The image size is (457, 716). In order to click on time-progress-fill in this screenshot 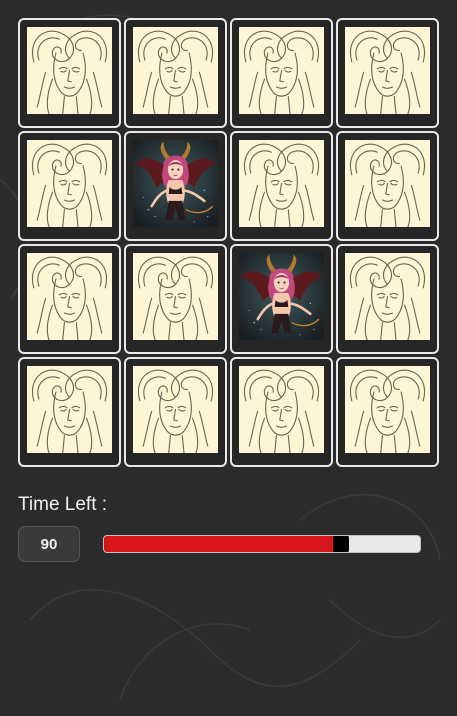, I will do `click(222, 544)`.